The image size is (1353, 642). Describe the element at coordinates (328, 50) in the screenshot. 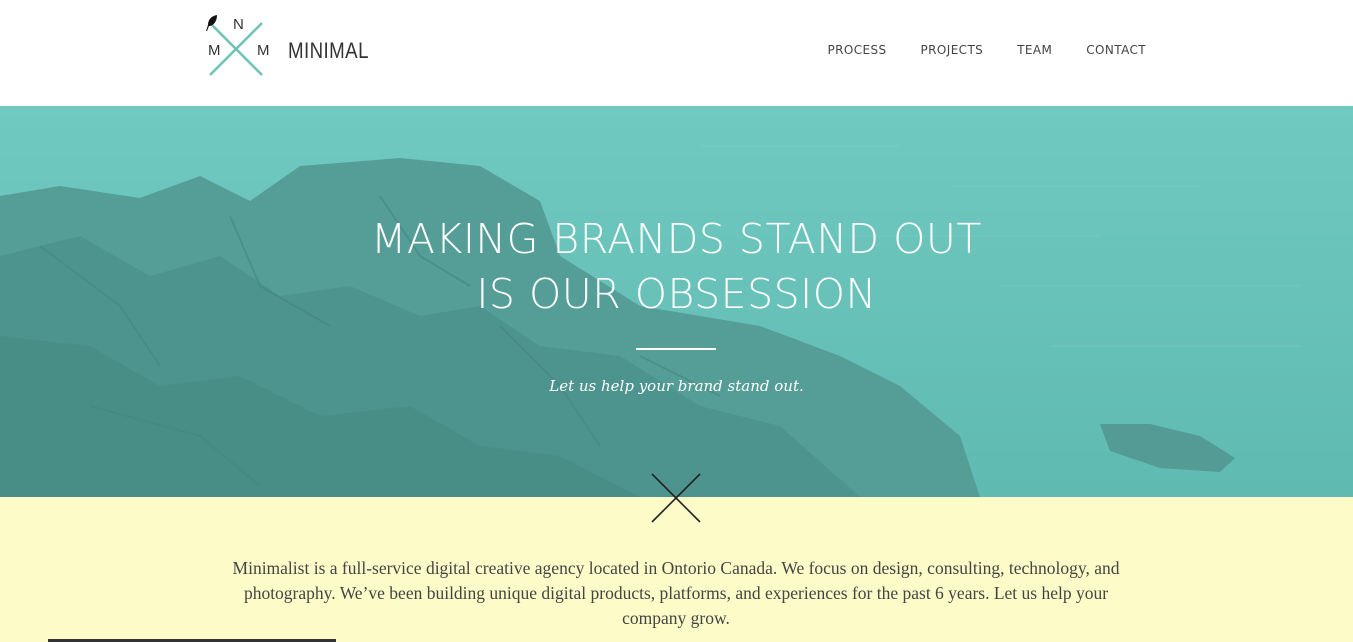

I see `brand-name: MINIMAL` at that location.